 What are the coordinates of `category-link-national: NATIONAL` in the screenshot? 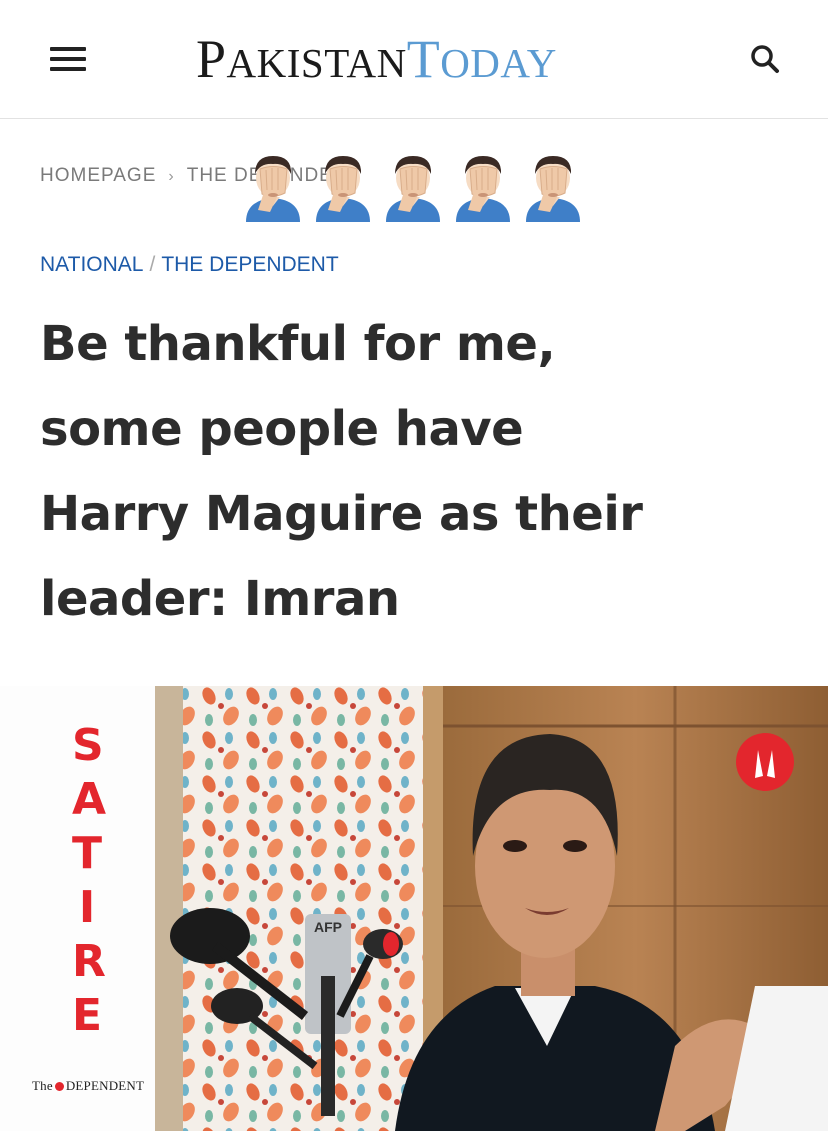 It's located at (91, 264).